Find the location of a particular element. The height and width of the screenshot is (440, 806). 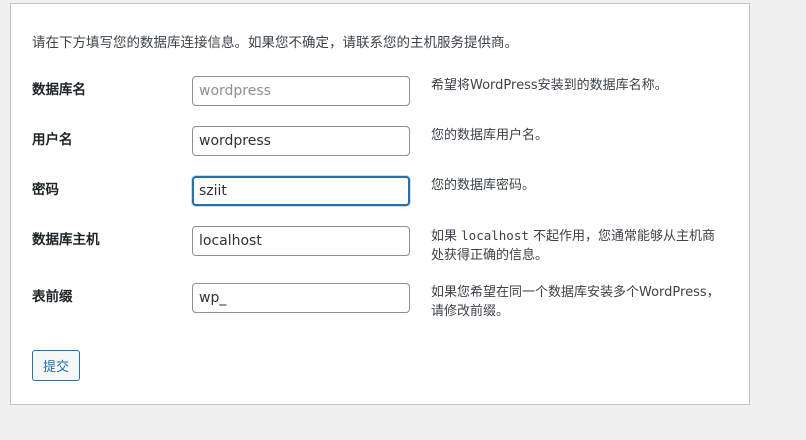

db-host-description: 如果 localhost 不起作用，您通常能够从主机商处获得正确的信息。 is located at coordinates (576, 245).